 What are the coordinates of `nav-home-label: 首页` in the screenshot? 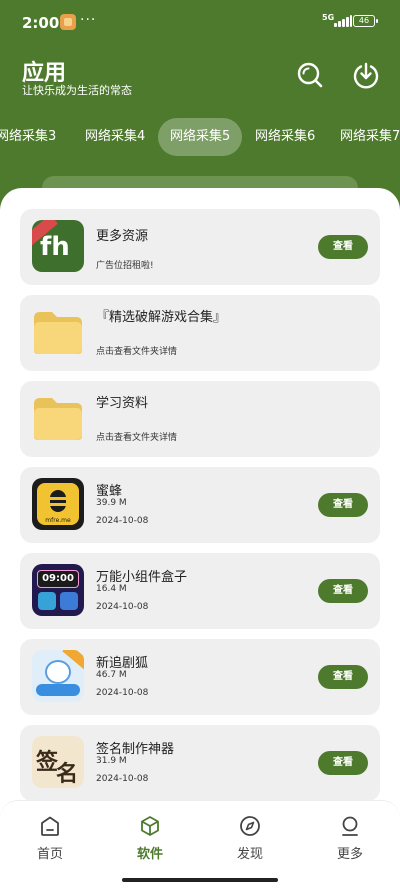 It's located at (49, 854).